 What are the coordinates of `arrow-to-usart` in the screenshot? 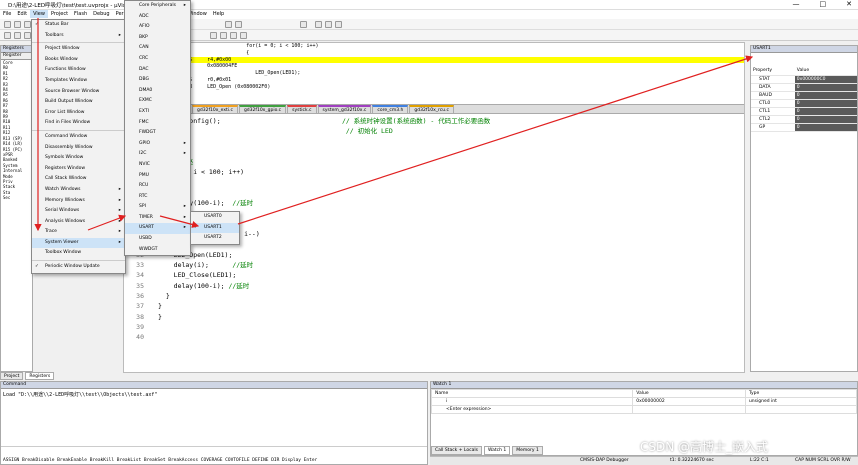 It's located at (107, 222).